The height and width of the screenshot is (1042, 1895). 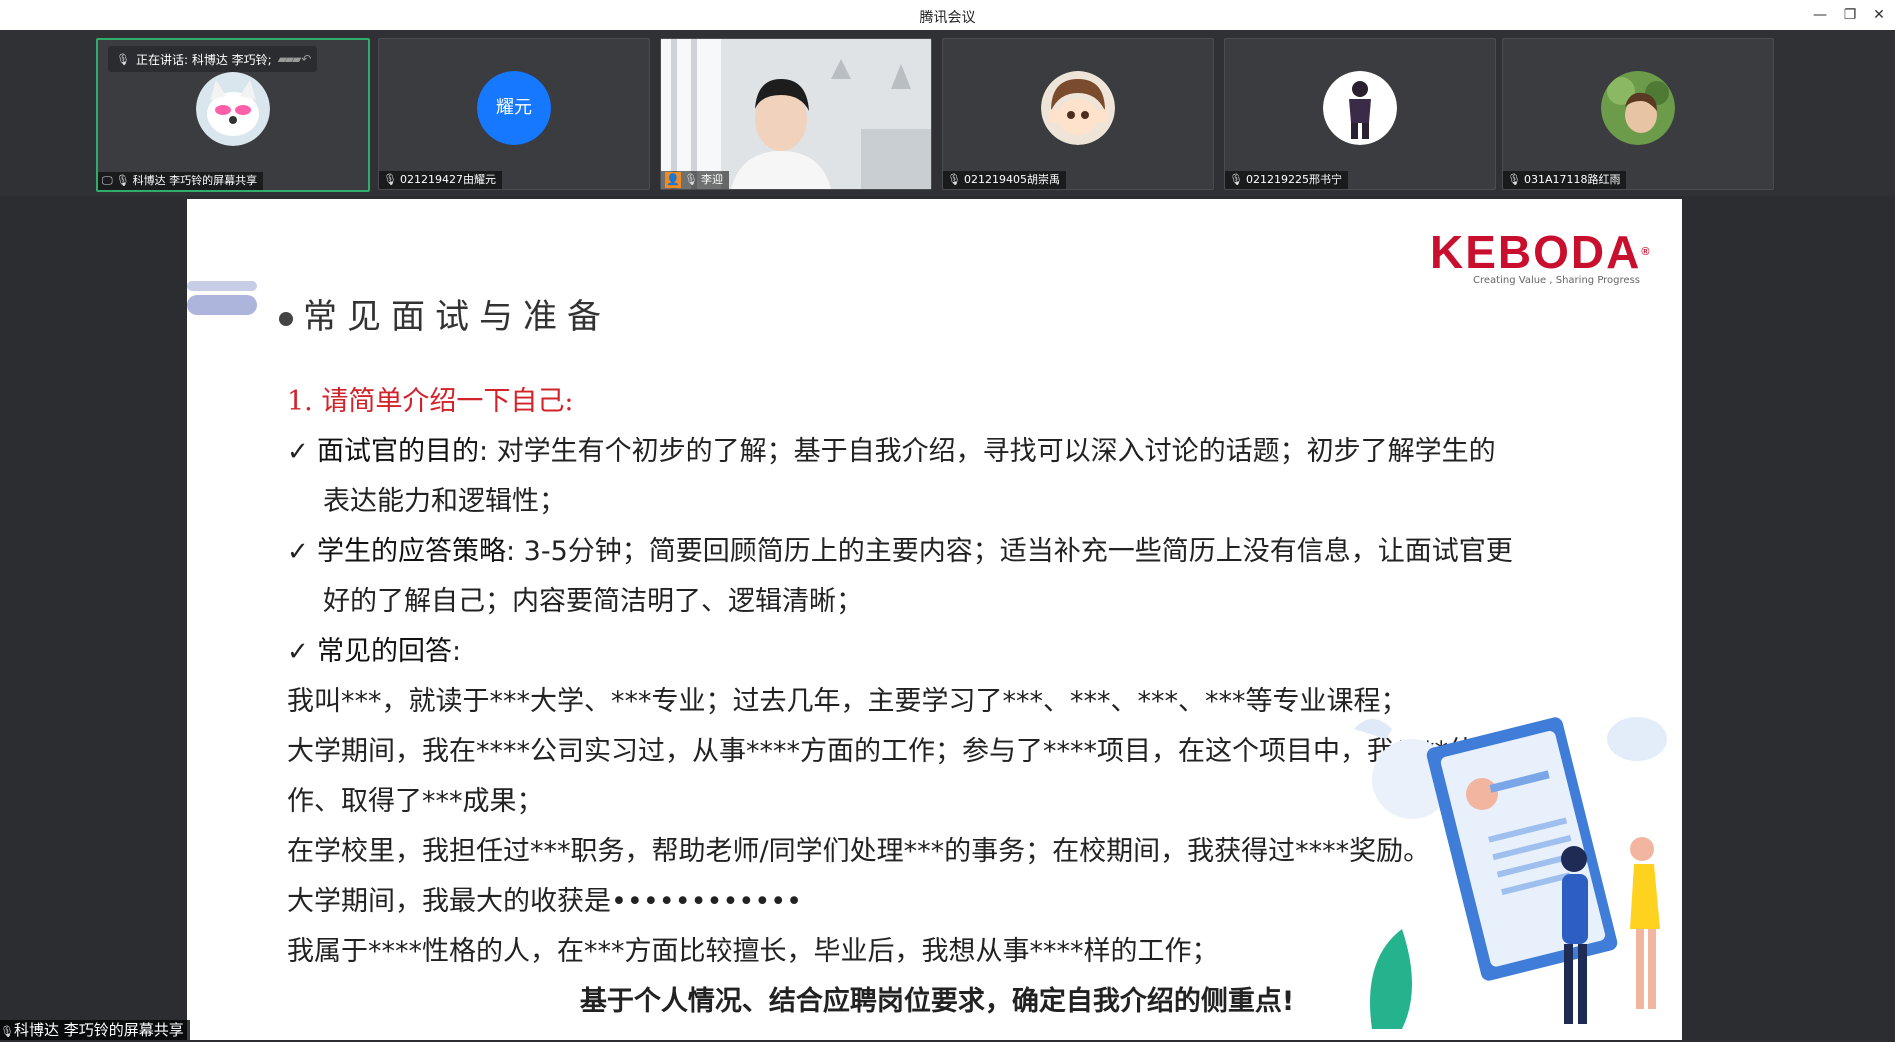 What do you see at coordinates (286, 319) in the screenshot?
I see `bullet-dot-icon` at bounding box center [286, 319].